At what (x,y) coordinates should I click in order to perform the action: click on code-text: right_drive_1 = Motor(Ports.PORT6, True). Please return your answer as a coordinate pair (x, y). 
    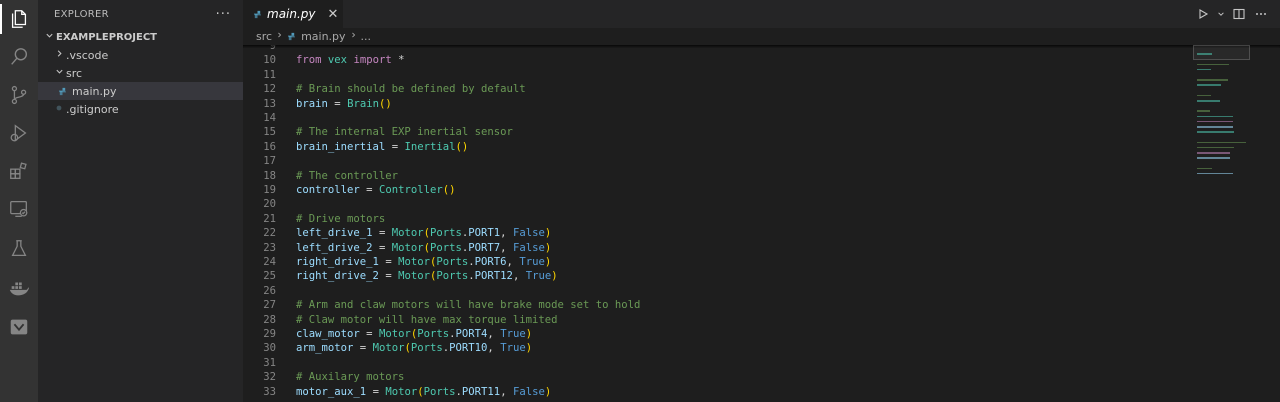
    Looking at the image, I should click on (424, 262).